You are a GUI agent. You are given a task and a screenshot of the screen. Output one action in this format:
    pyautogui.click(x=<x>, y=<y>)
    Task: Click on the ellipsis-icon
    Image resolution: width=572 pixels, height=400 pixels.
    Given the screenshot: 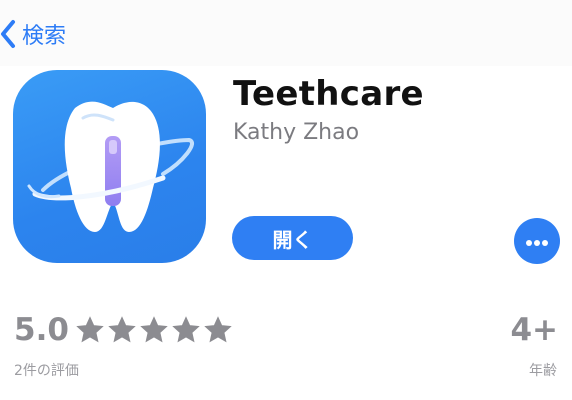 What is the action you would take?
    pyautogui.click(x=537, y=241)
    